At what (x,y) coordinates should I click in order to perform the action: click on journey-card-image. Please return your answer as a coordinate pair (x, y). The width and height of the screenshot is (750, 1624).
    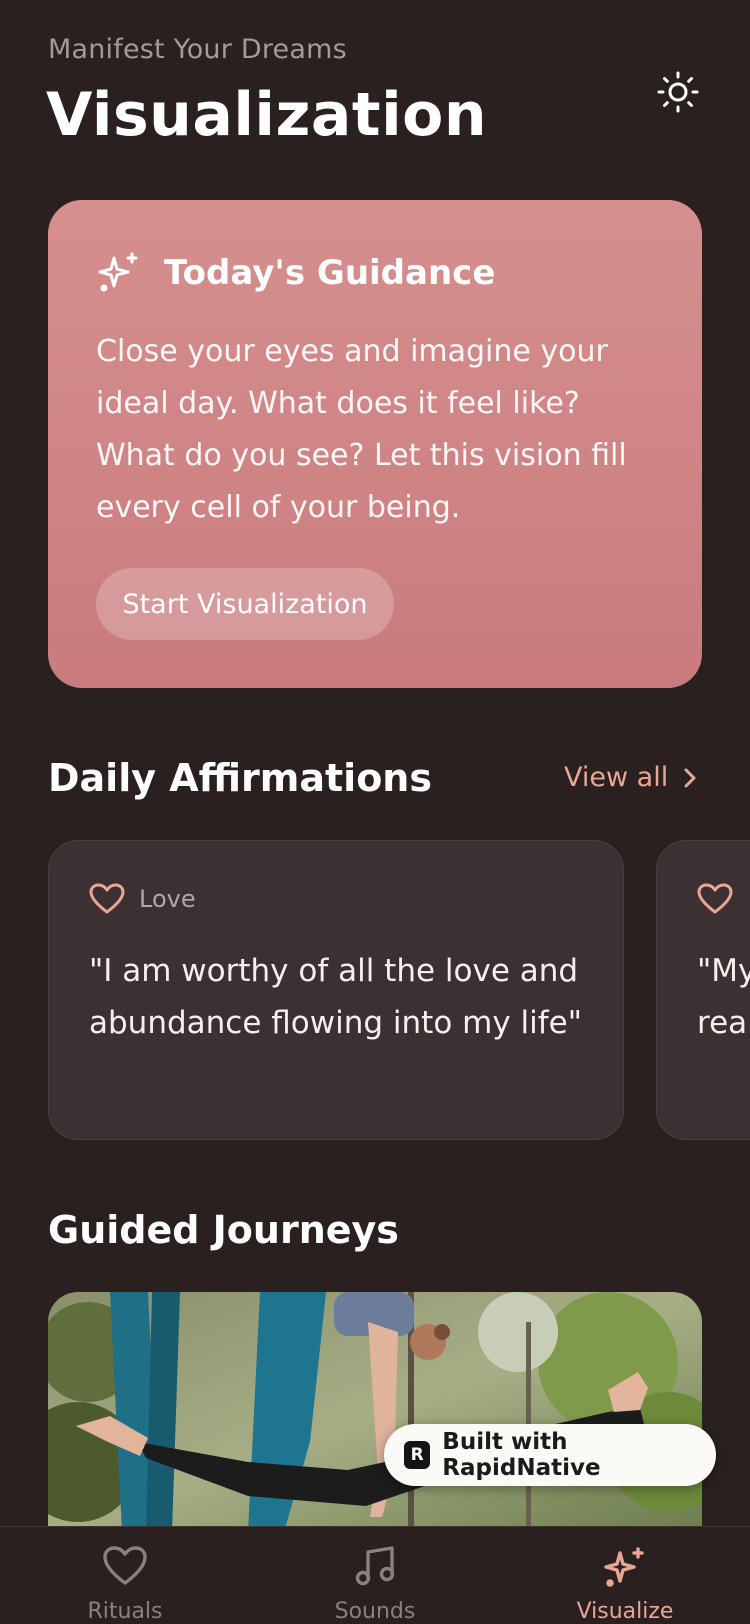
    Looking at the image, I should click on (375, 1412).